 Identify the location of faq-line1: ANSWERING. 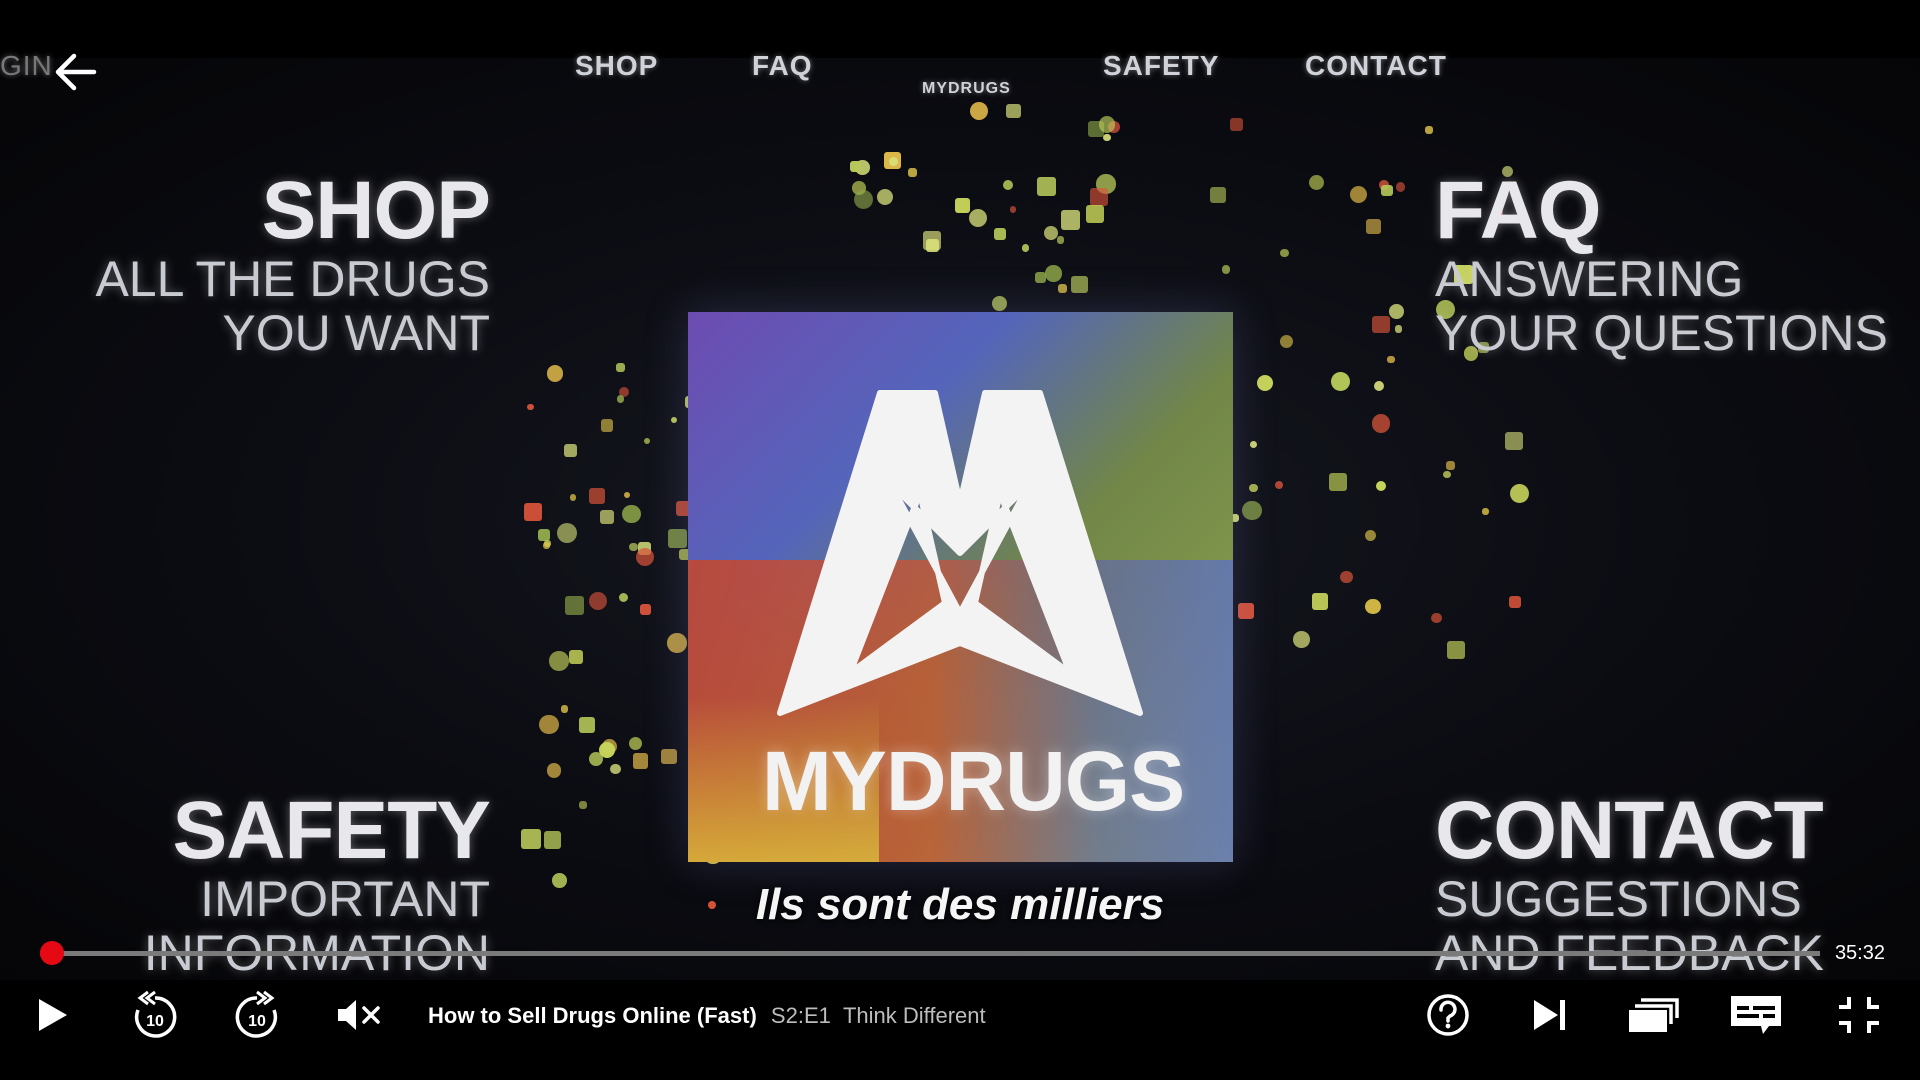
(1589, 279).